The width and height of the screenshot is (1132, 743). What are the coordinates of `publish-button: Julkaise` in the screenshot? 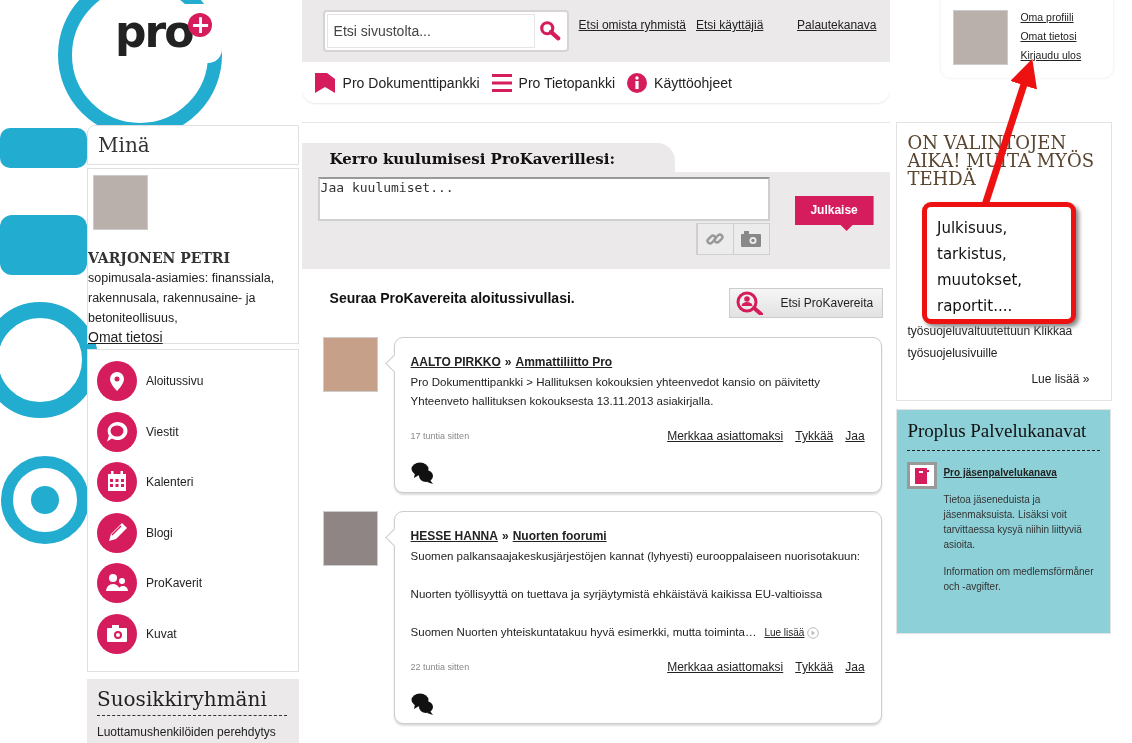 It's located at (834, 213).